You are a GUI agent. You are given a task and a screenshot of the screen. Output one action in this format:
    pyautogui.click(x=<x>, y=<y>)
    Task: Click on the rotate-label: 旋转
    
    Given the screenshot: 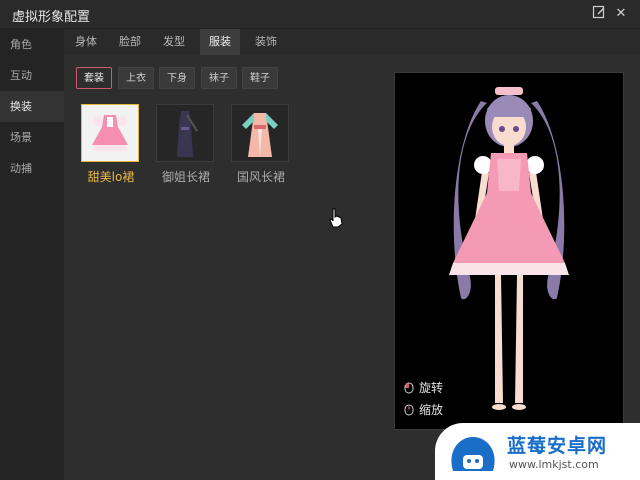 What is the action you would take?
    pyautogui.click(x=431, y=388)
    